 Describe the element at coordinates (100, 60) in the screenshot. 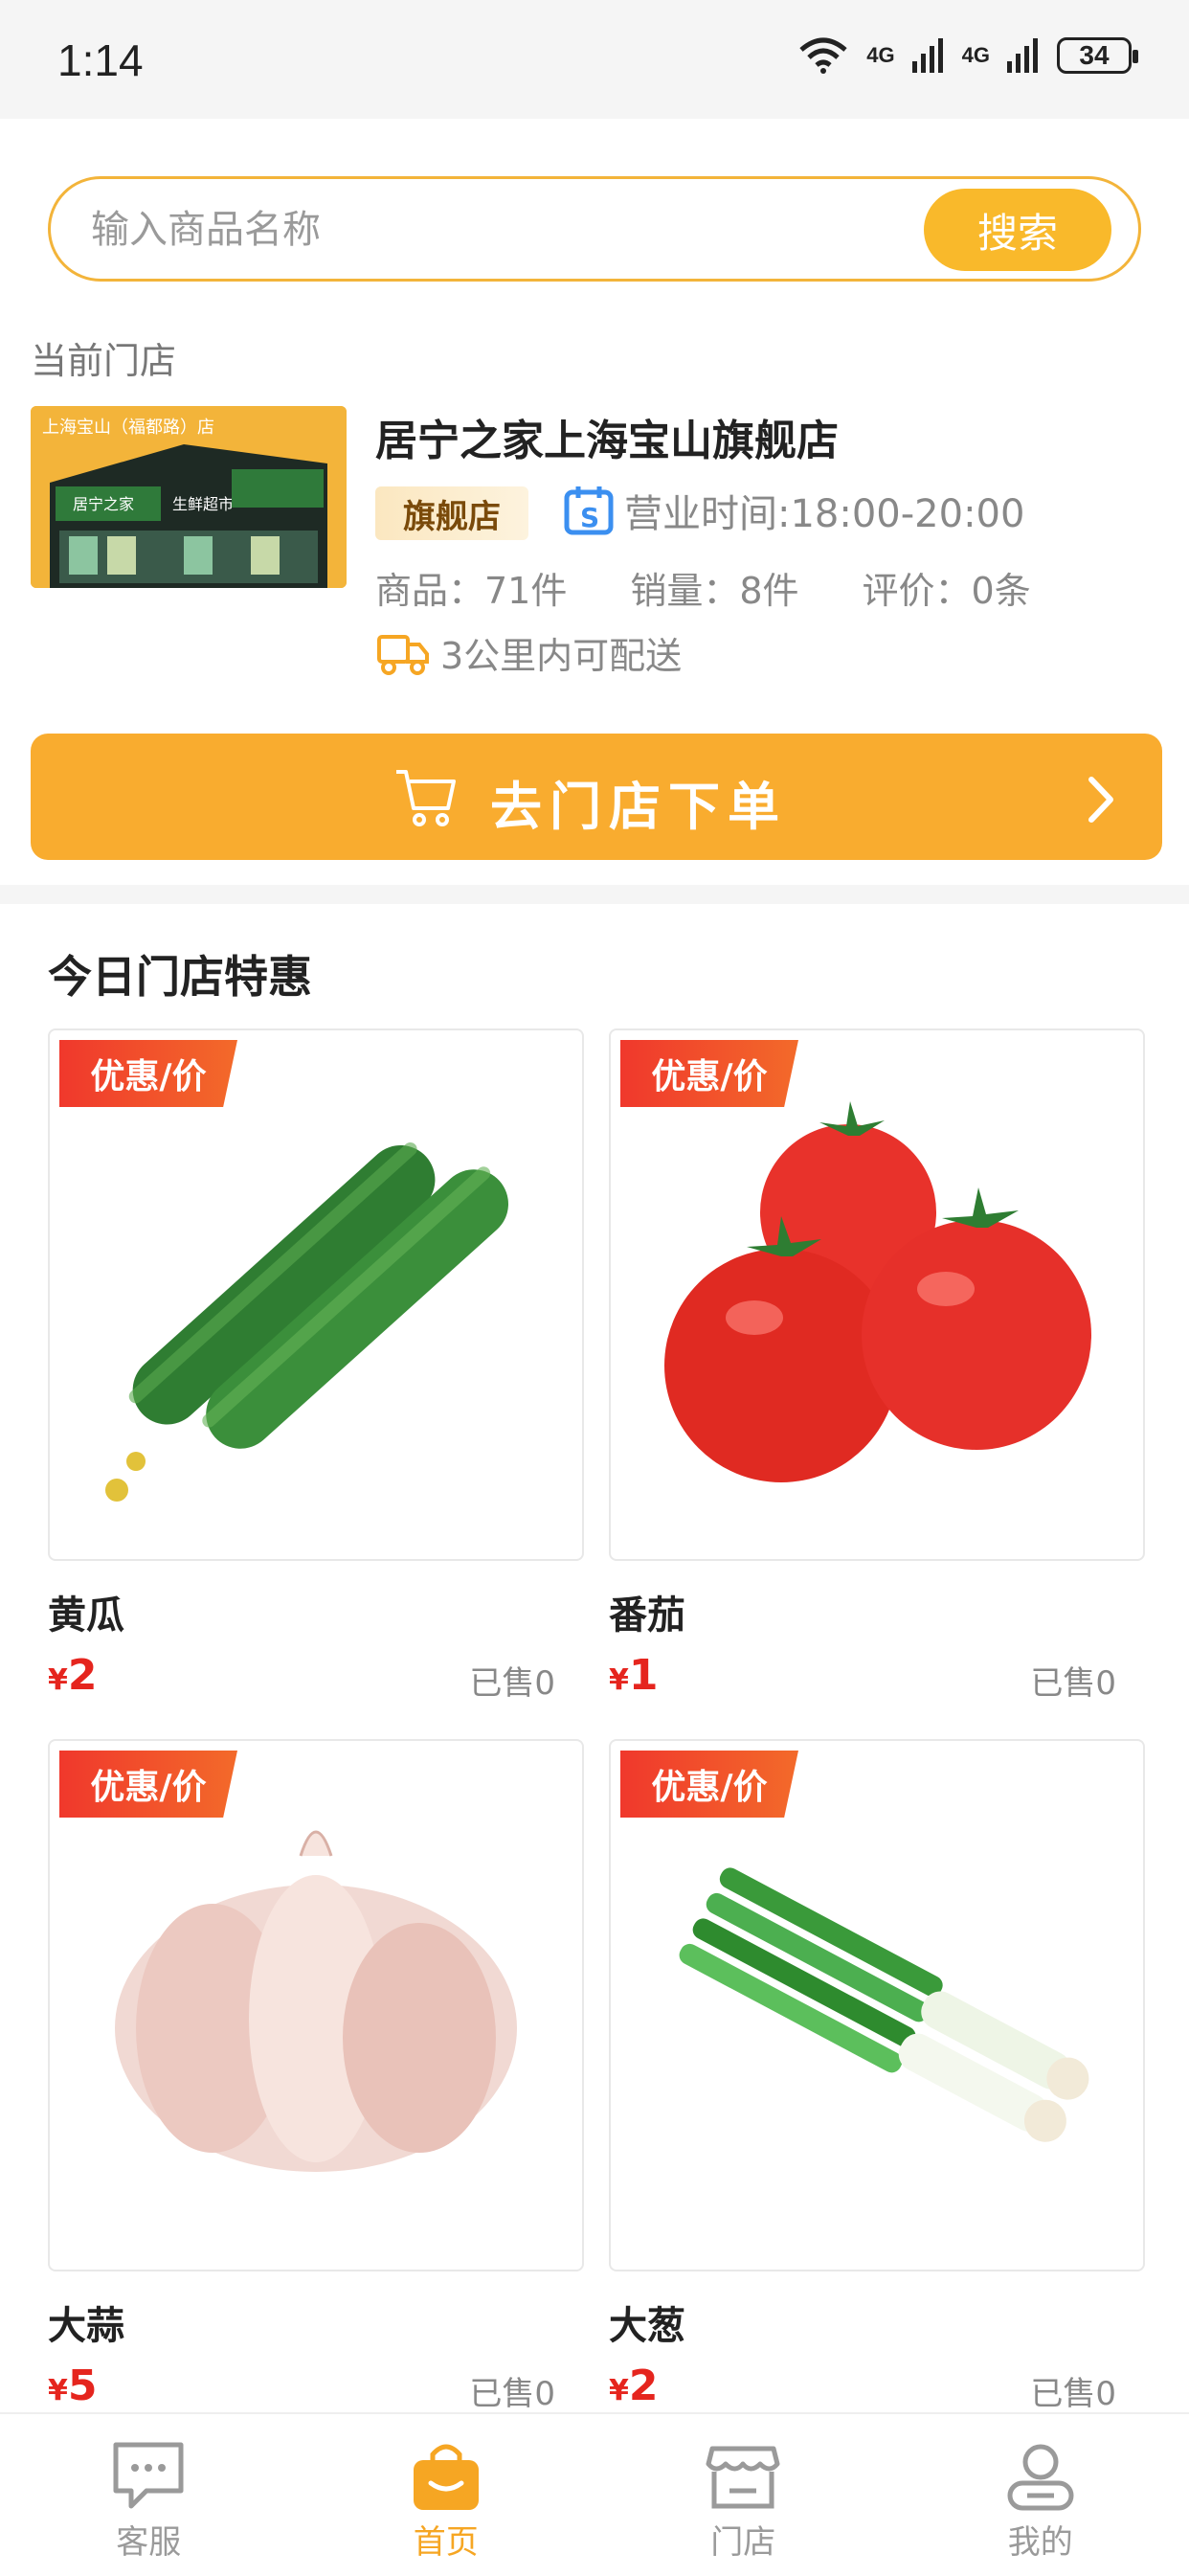

I see `status-time: 1:14` at that location.